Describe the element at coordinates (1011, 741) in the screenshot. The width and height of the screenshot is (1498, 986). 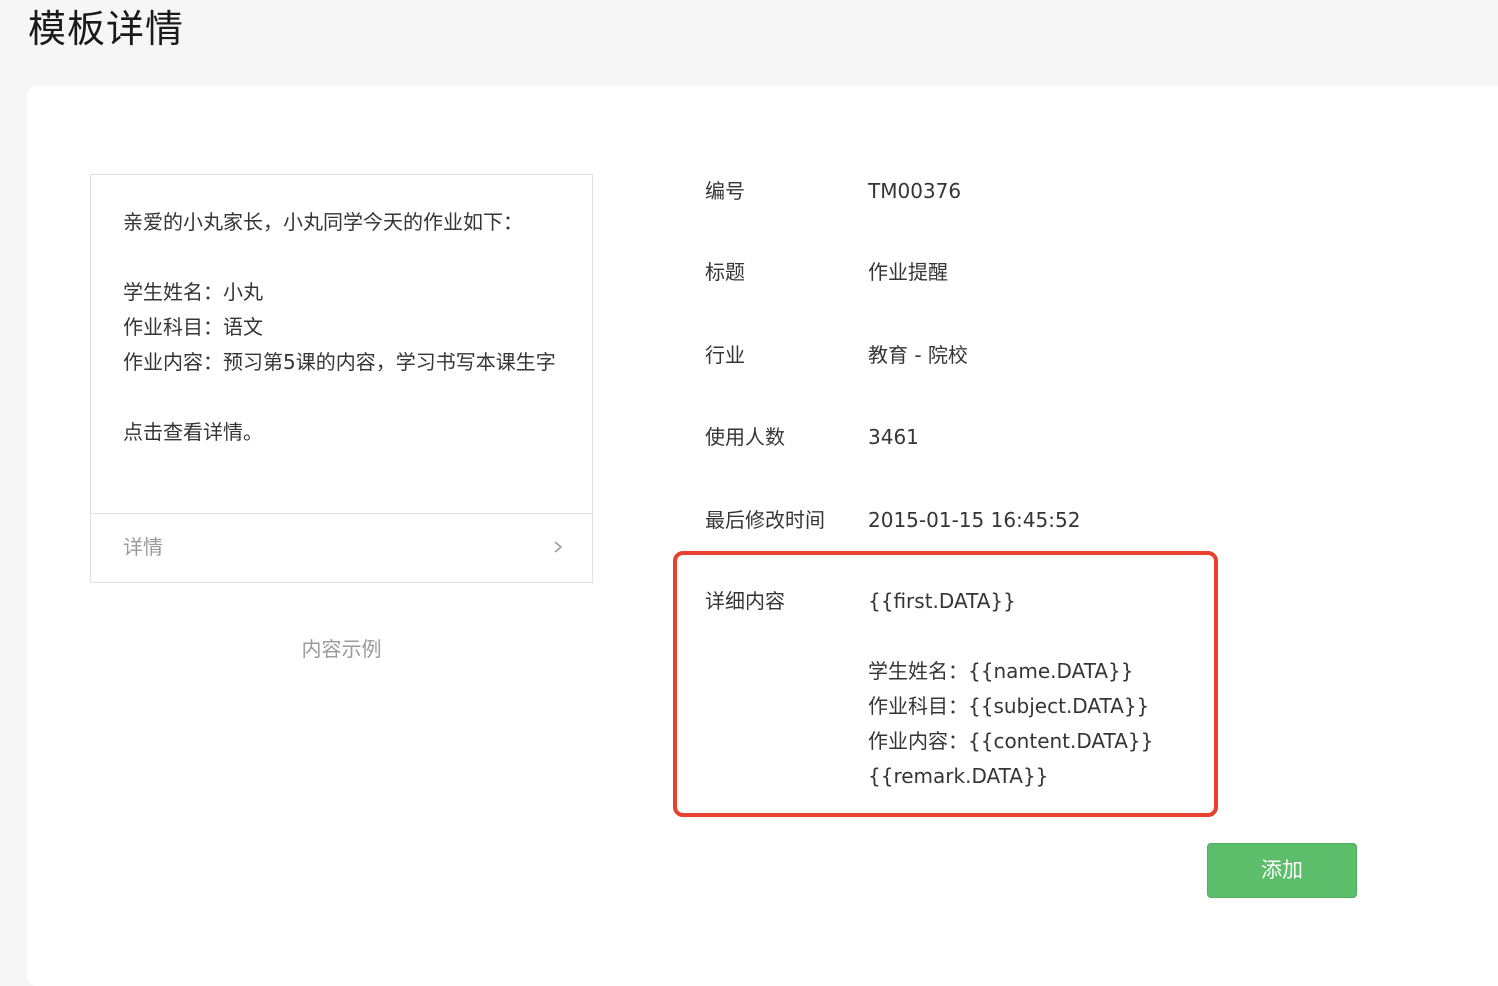
I see `detail-line-content: 作业内容：{{content.DATA}}` at that location.